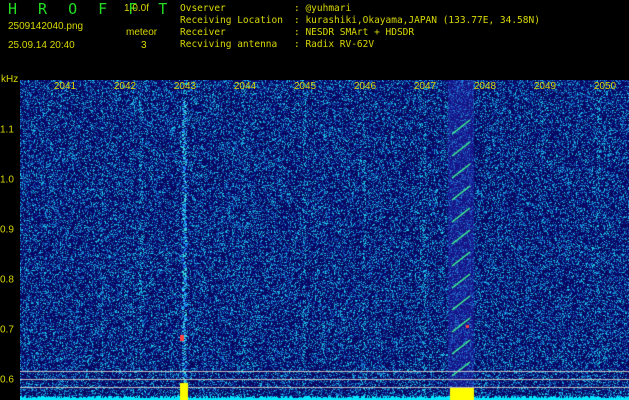 Image resolution: width=629 pixels, height=400 pixels. What do you see at coordinates (7, 180) in the screenshot?
I see `freq-tick: 1.0` at bounding box center [7, 180].